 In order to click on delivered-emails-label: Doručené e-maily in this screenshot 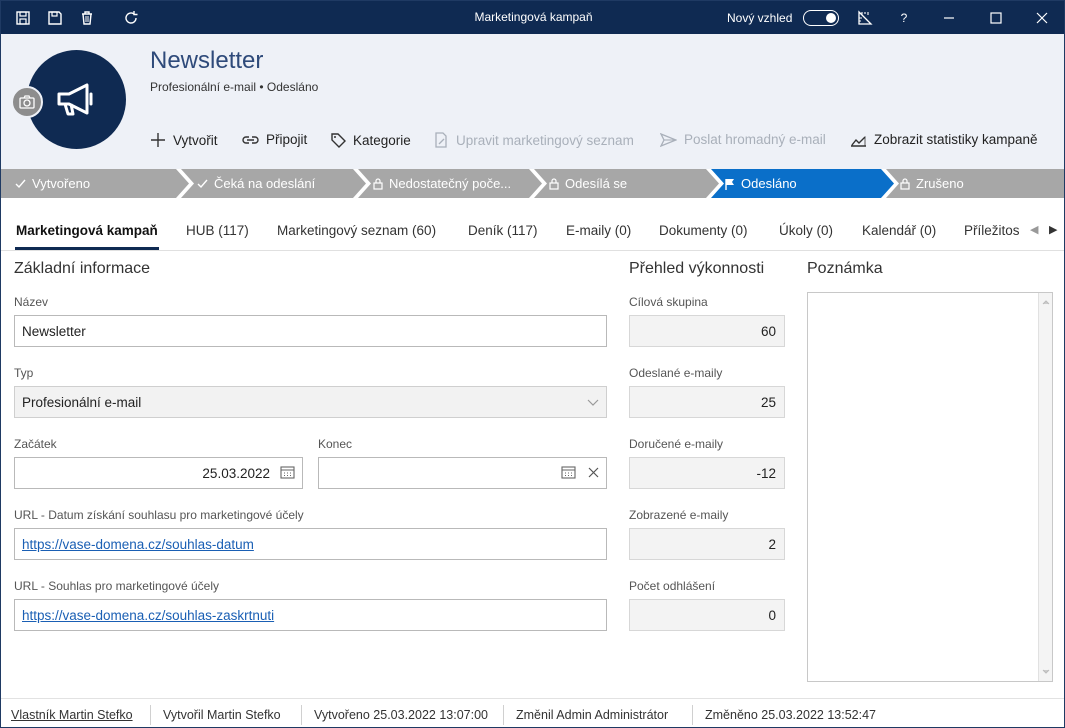, I will do `click(676, 444)`.